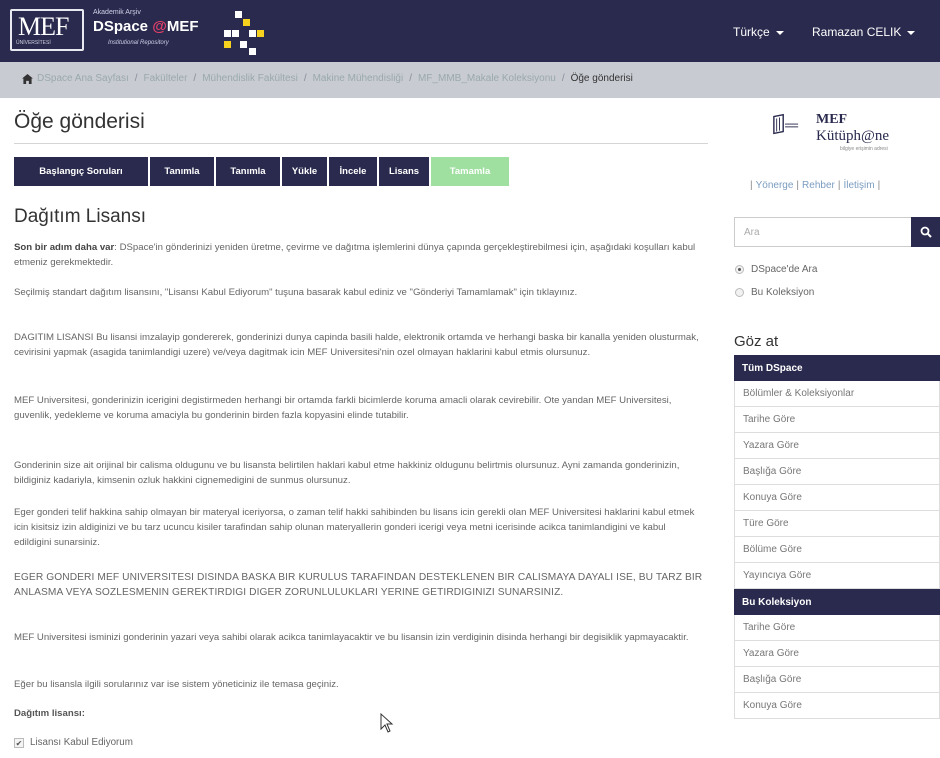  Describe the element at coordinates (64, 247) in the screenshot. I see `intro-bold: Son bir adım daha var` at that location.